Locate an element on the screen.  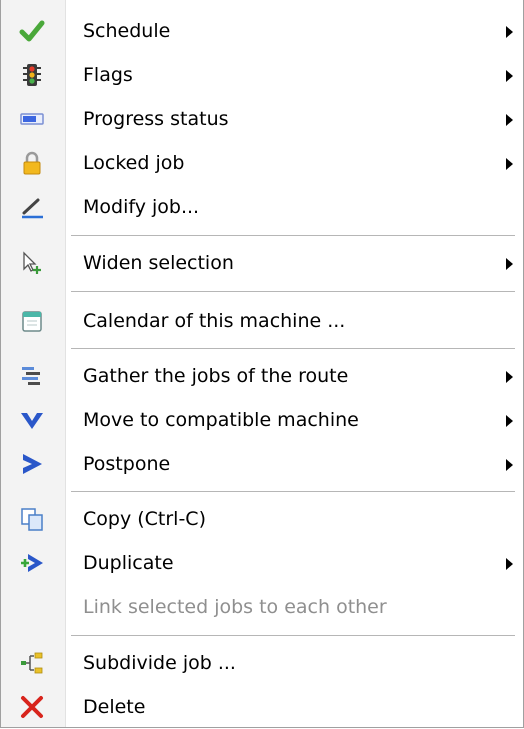
padlock-icon is located at coordinates (32, 163).